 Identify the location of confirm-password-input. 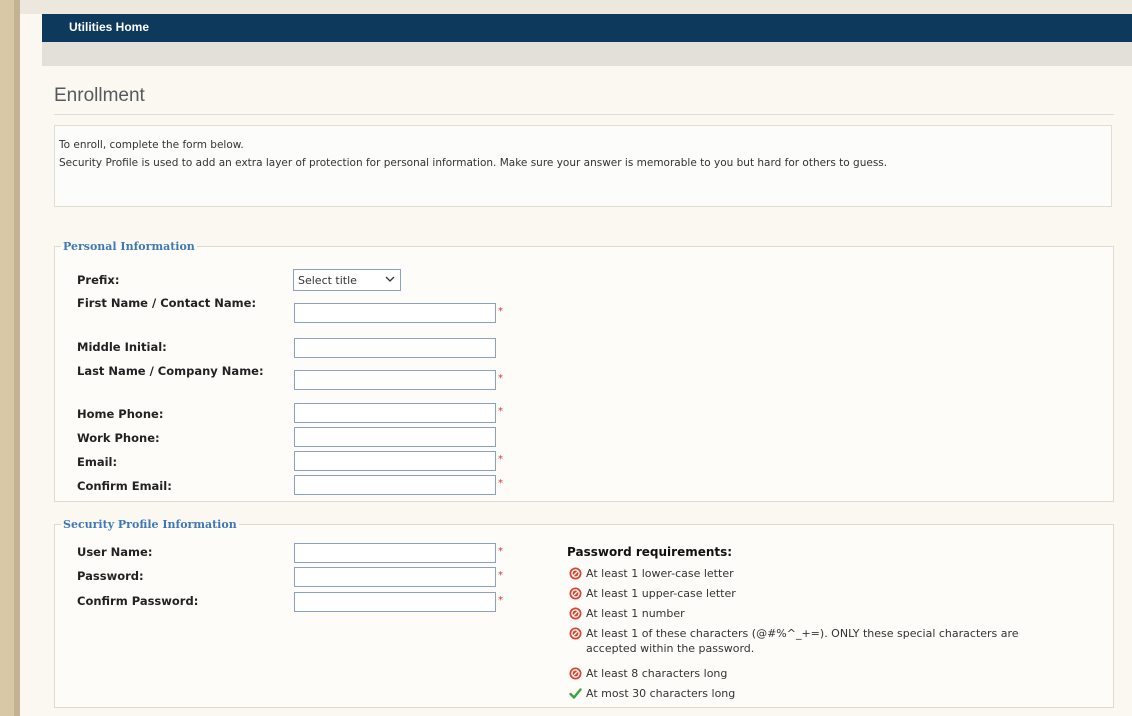
(395, 602).